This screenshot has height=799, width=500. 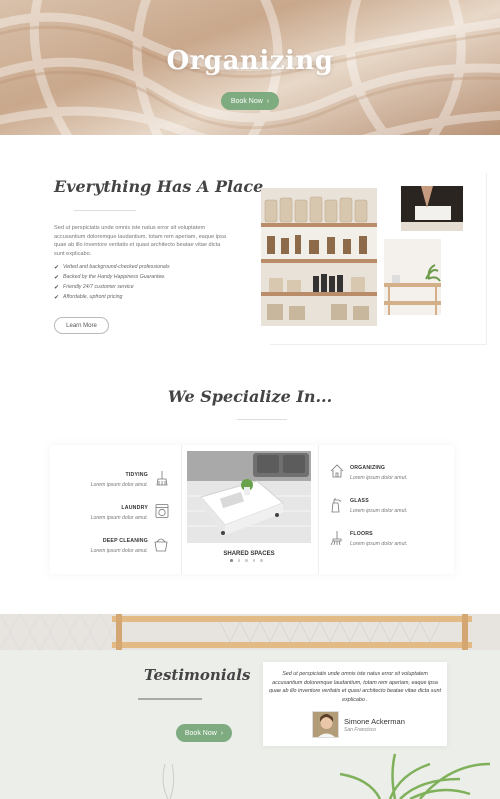 What do you see at coordinates (134, 508) in the screenshot?
I see `service-name: LAUNDRY` at bounding box center [134, 508].